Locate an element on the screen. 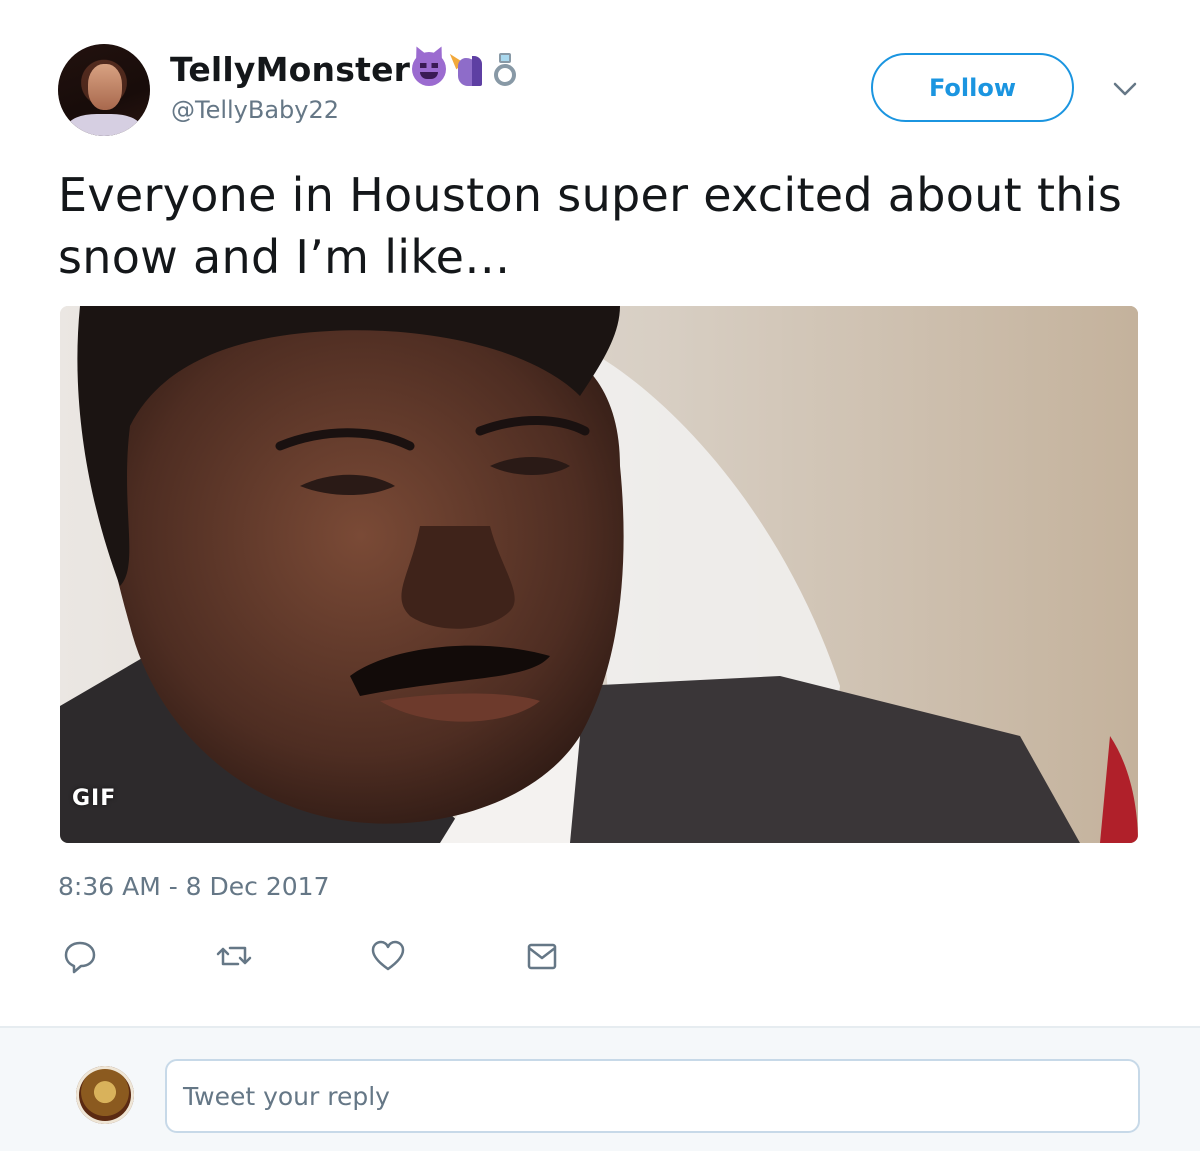  unicorn-emoji is located at coordinates (465, 68).